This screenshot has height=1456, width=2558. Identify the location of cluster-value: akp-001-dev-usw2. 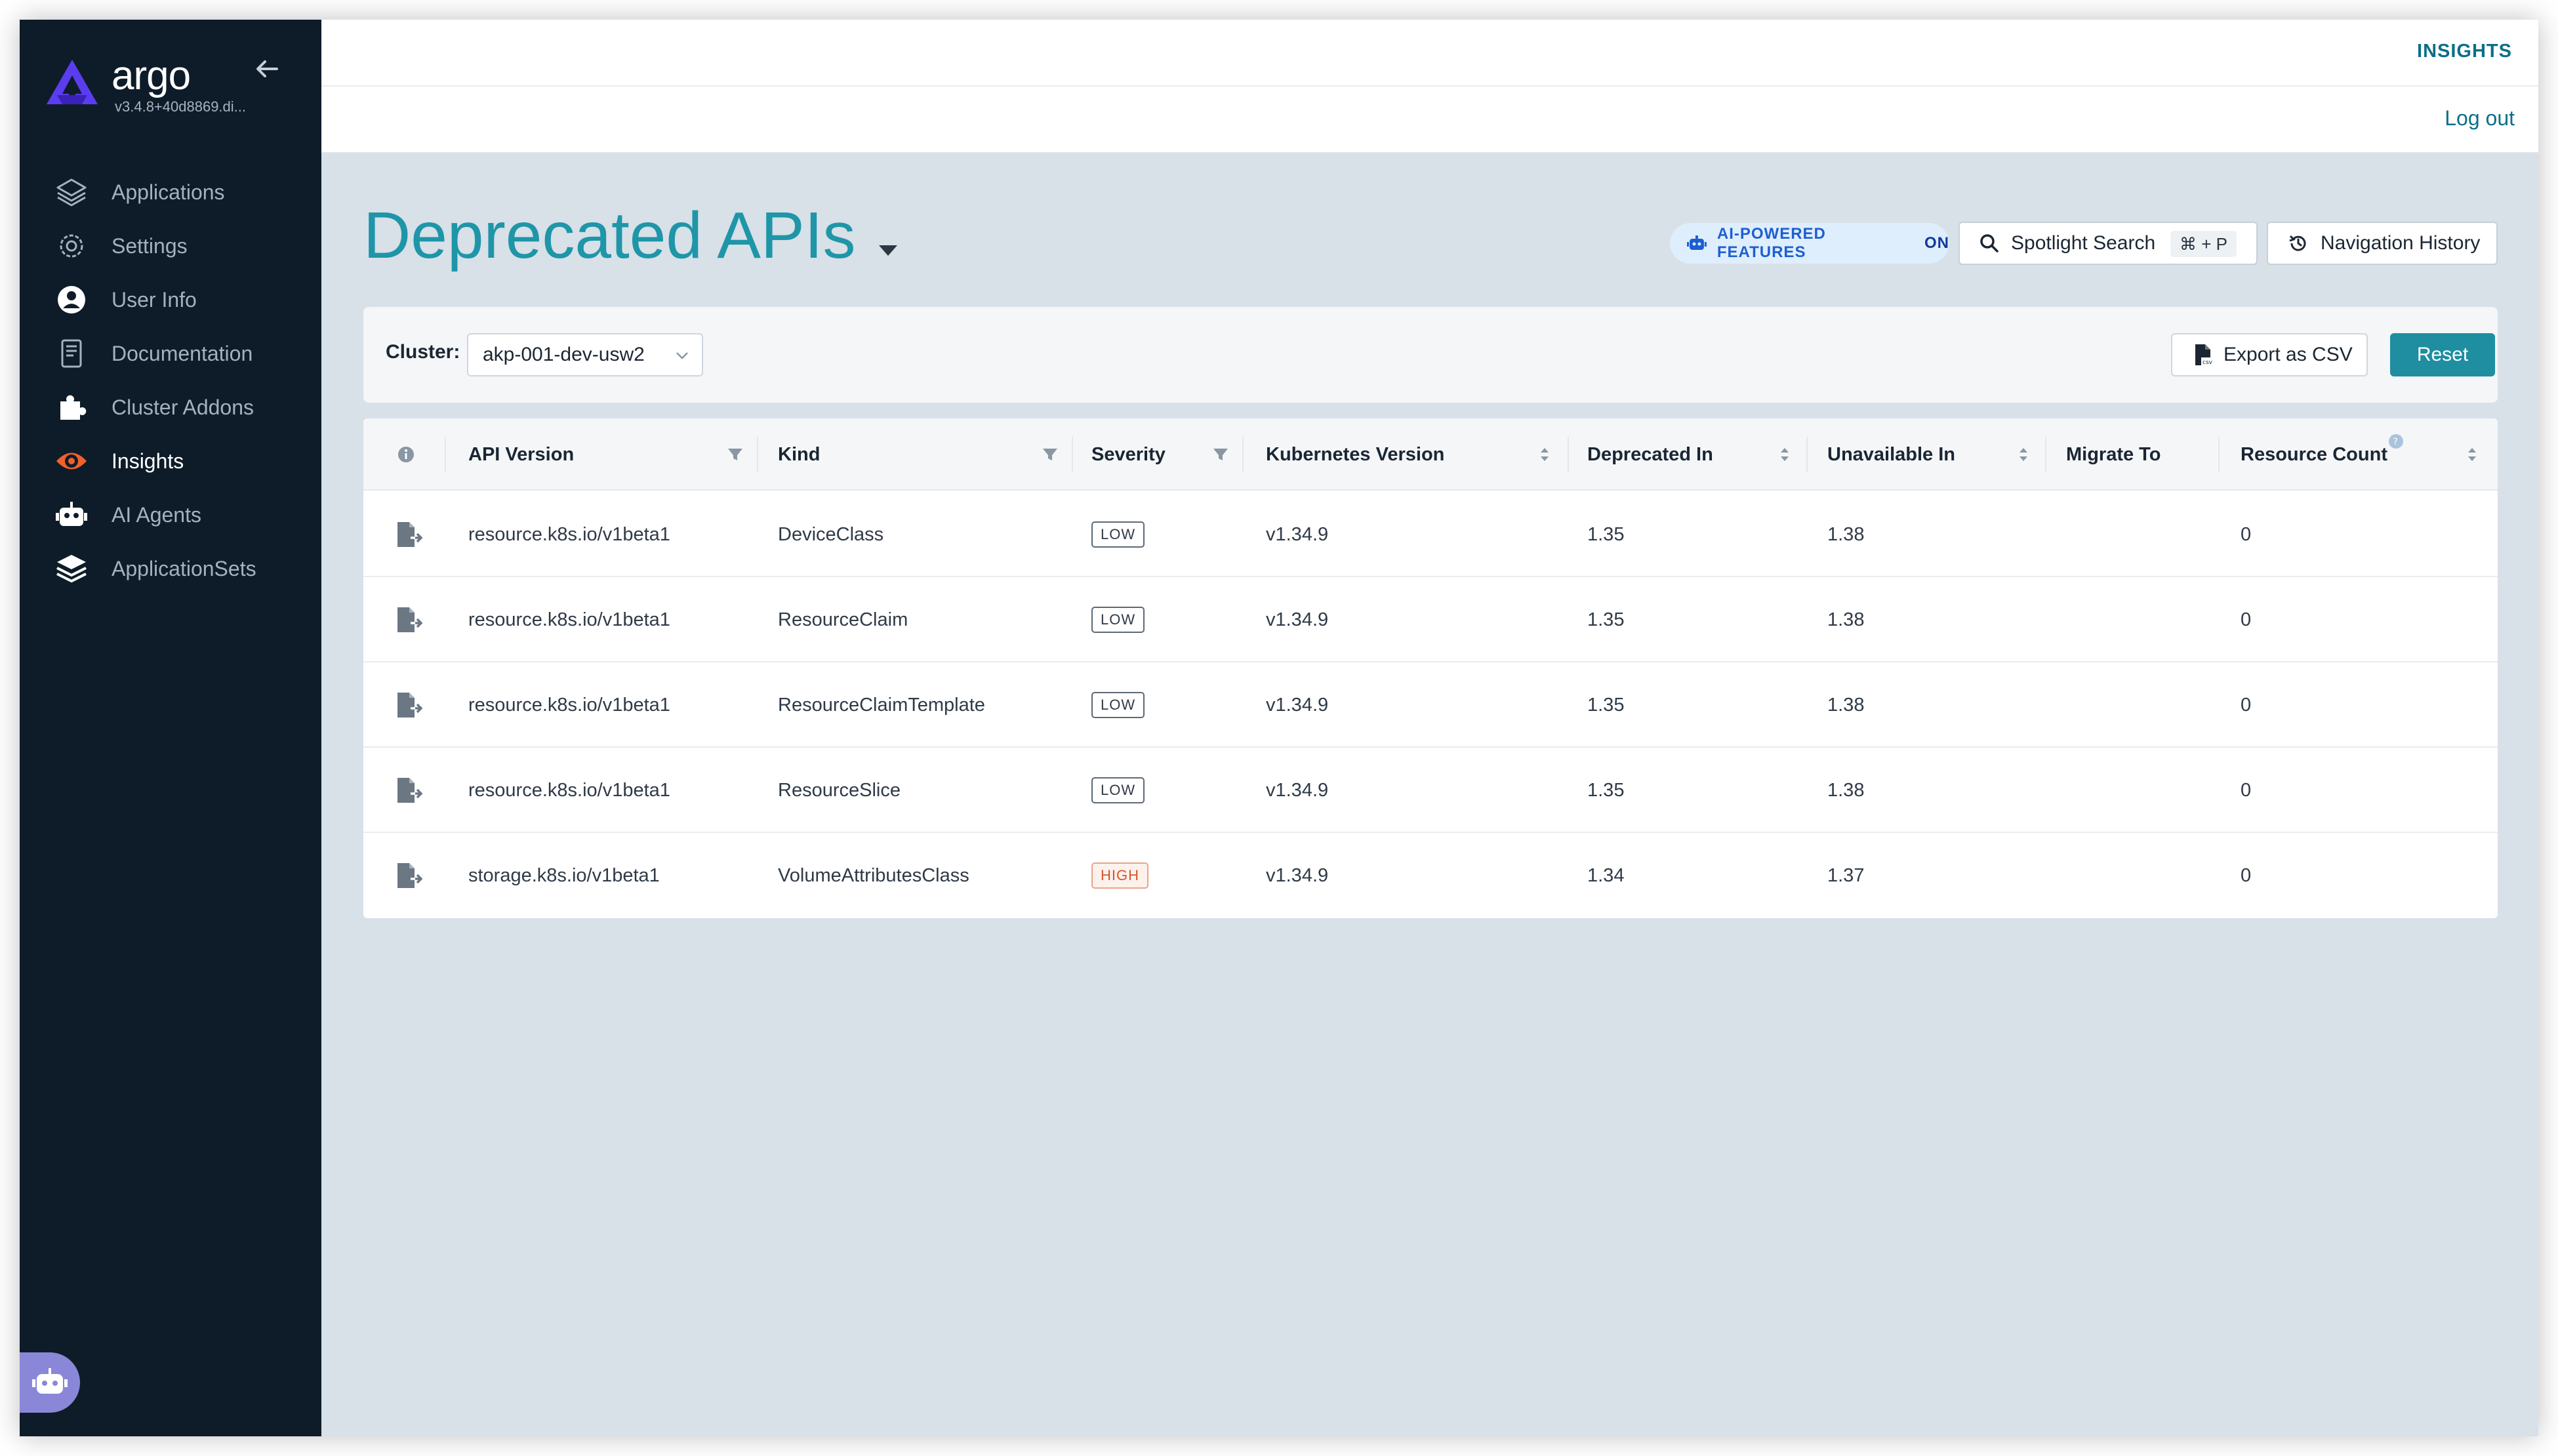
(564, 354).